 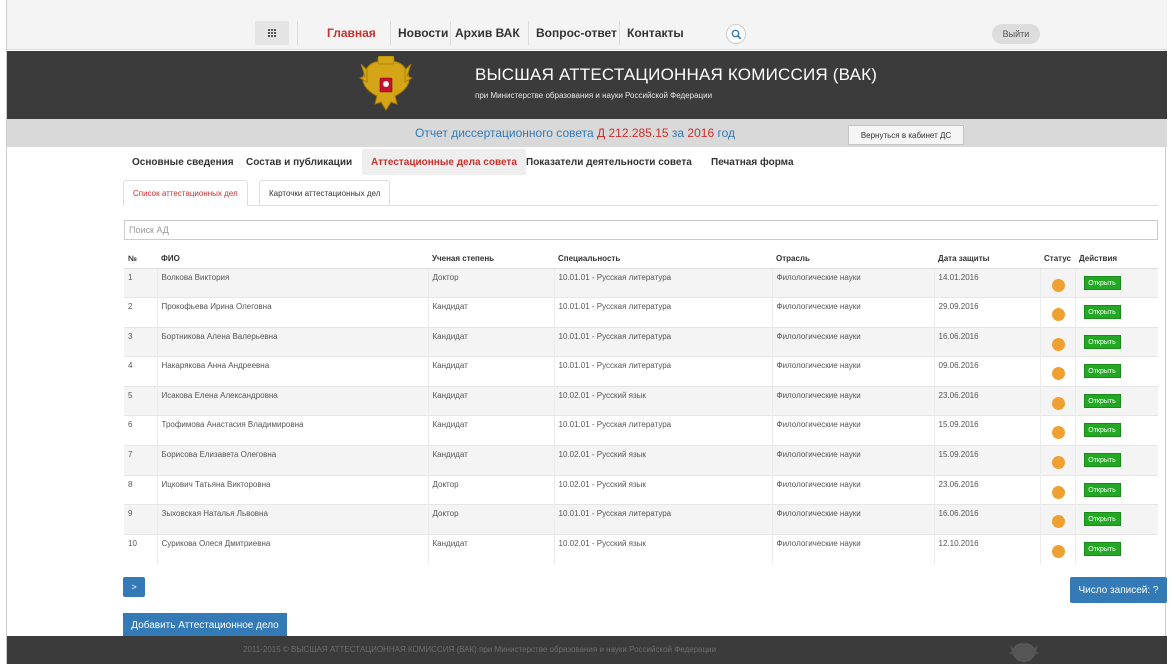 What do you see at coordinates (183, 162) in the screenshot?
I see `tab-basic-info: Основные сведения` at bounding box center [183, 162].